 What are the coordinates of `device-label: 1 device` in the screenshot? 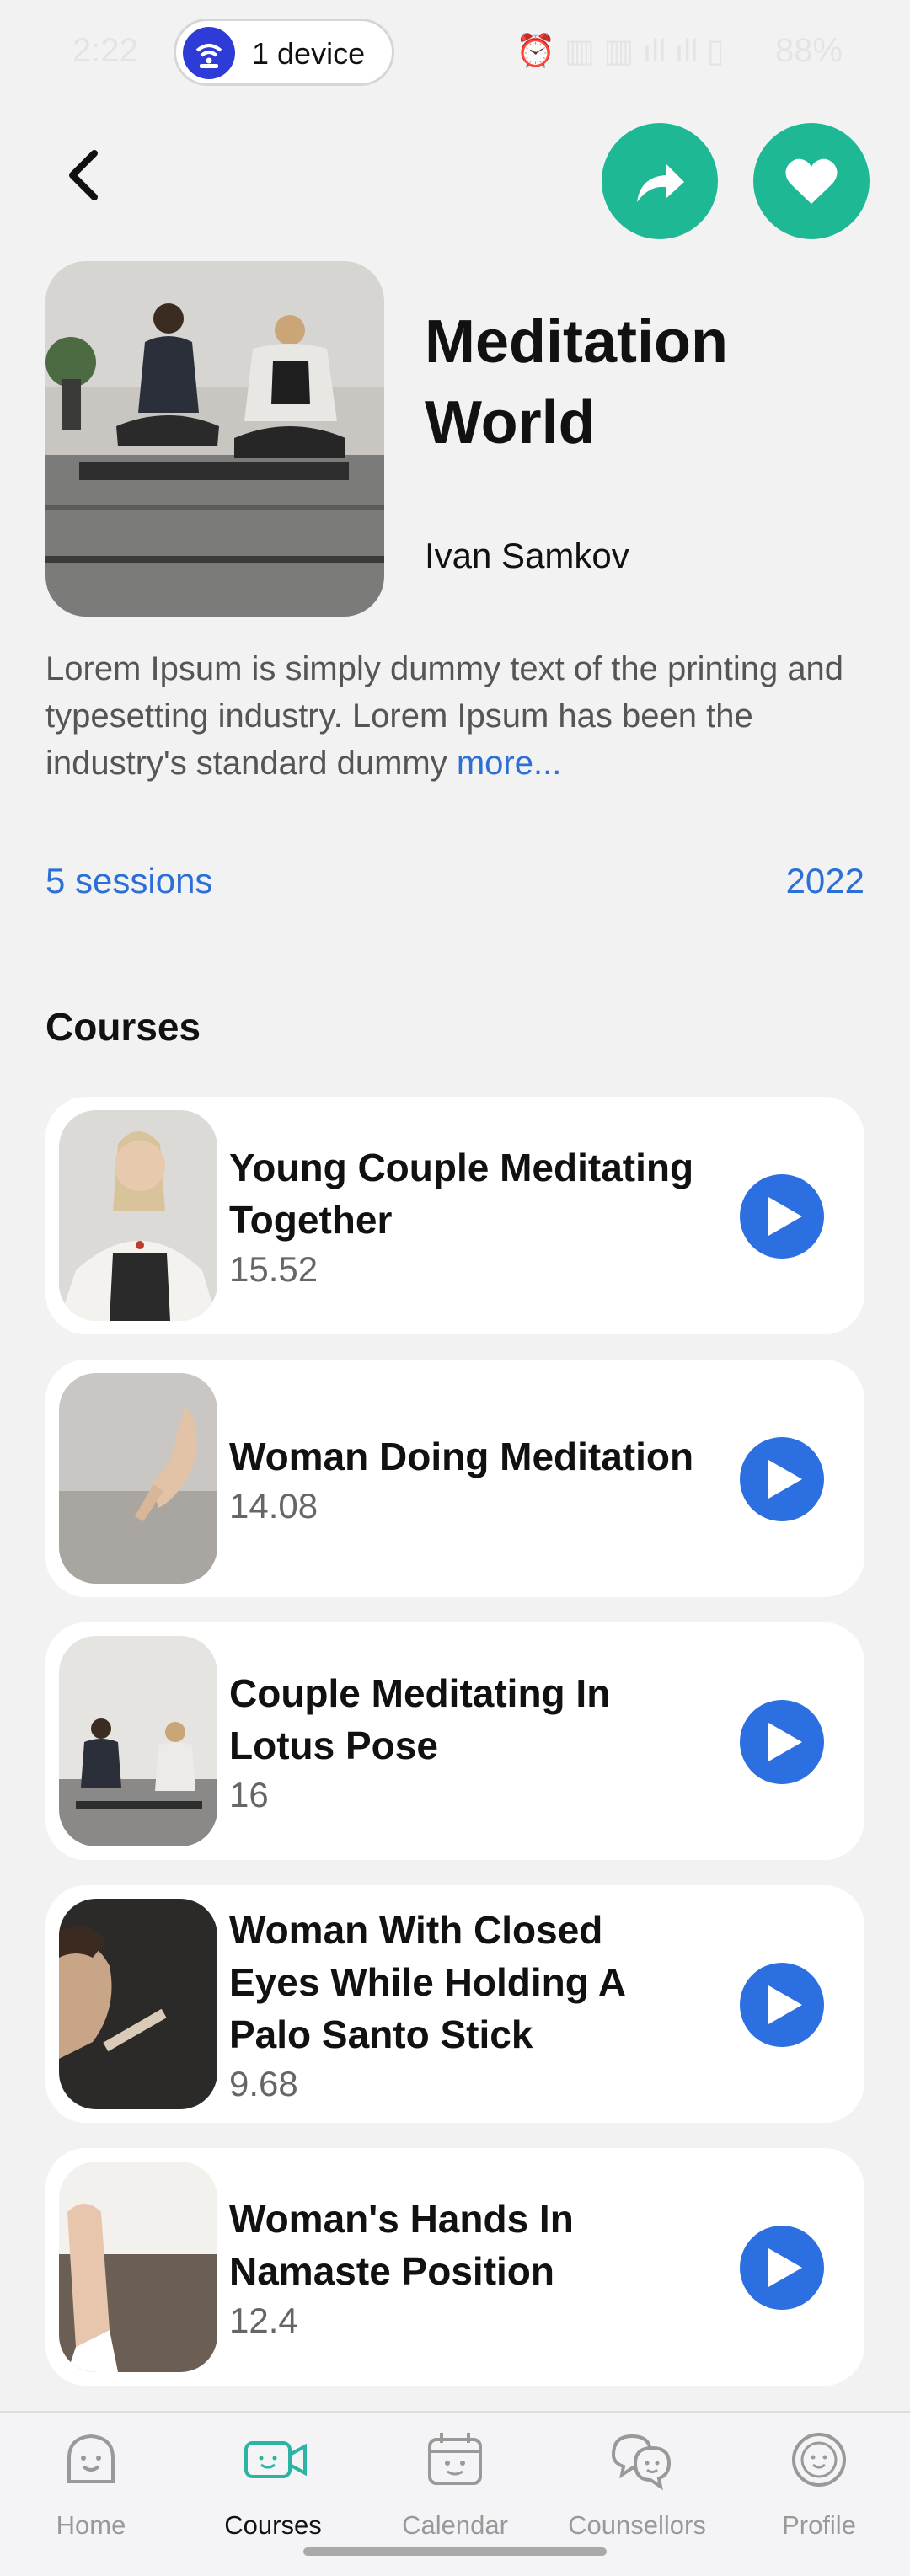 It's located at (309, 53).